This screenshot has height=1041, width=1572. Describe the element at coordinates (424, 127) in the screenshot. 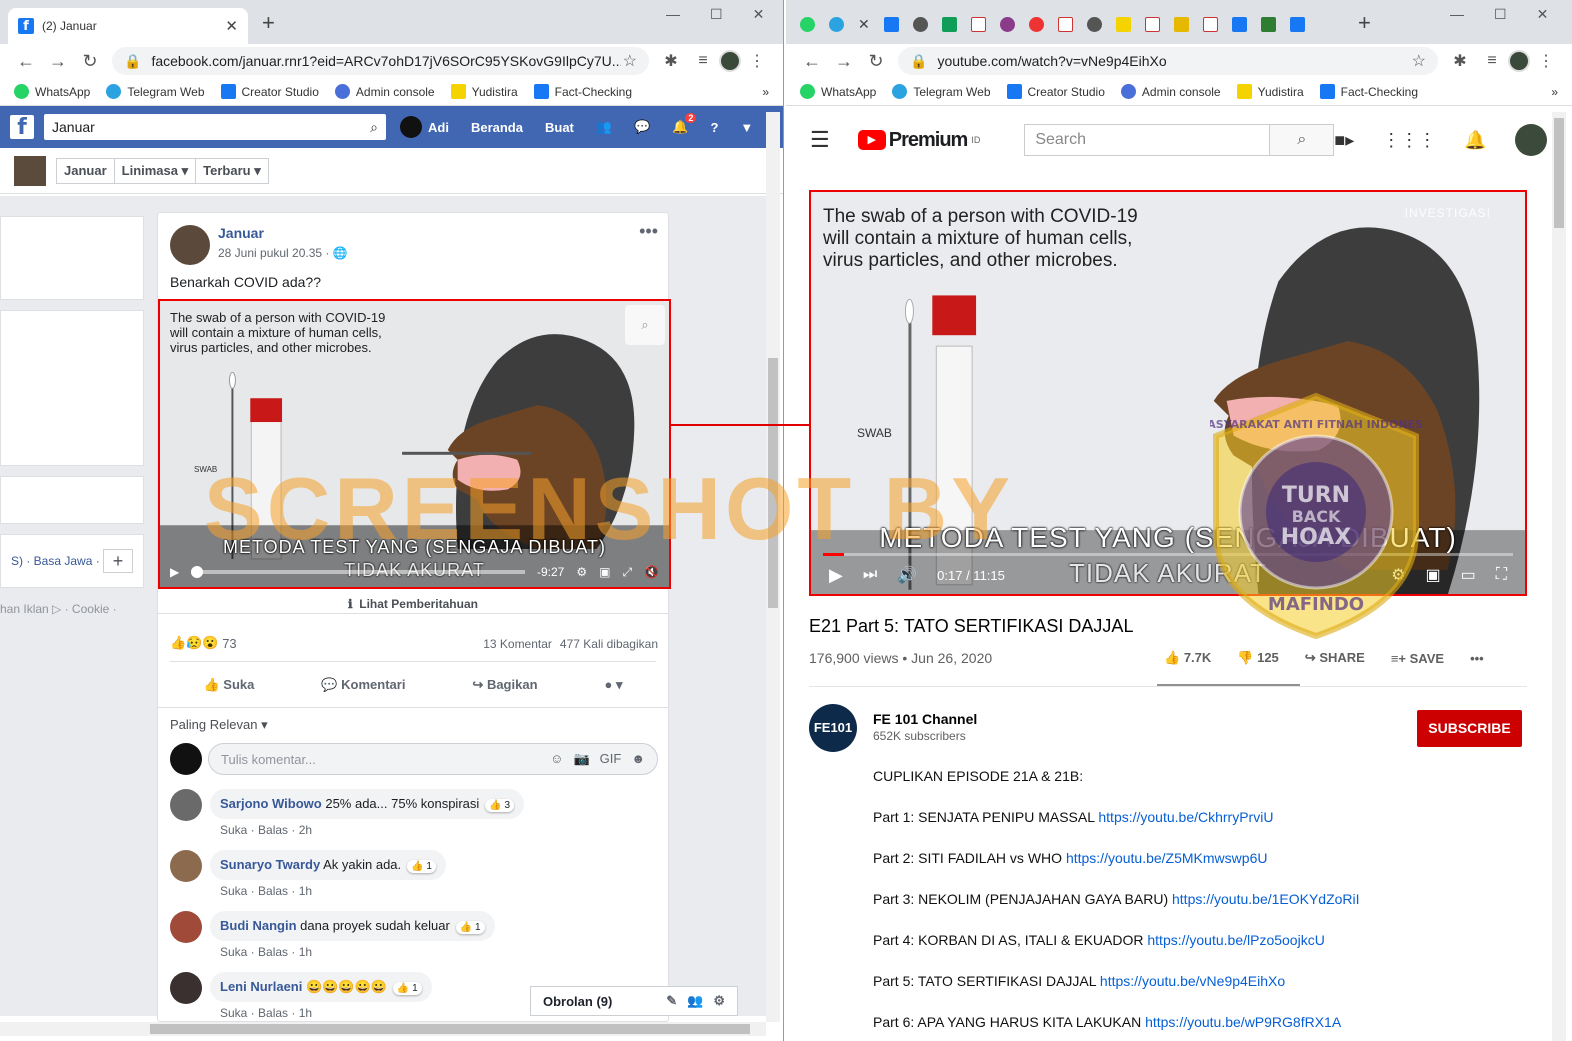

I see `profile-link: Adi` at that location.